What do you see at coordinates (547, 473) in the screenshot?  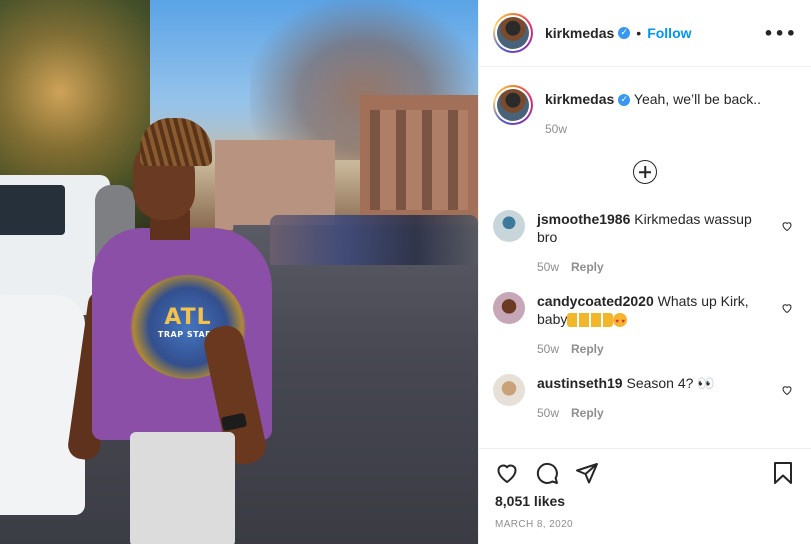 I see `comment-bubble-icon` at bounding box center [547, 473].